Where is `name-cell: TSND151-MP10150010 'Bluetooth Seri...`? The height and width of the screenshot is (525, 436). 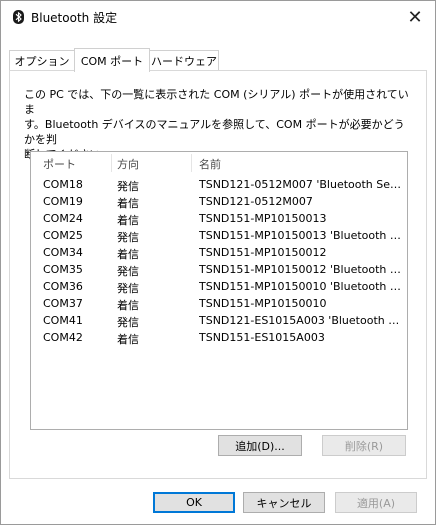 name-cell: TSND151-MP10150010 'Bluetooth Seri... is located at coordinates (301, 286).